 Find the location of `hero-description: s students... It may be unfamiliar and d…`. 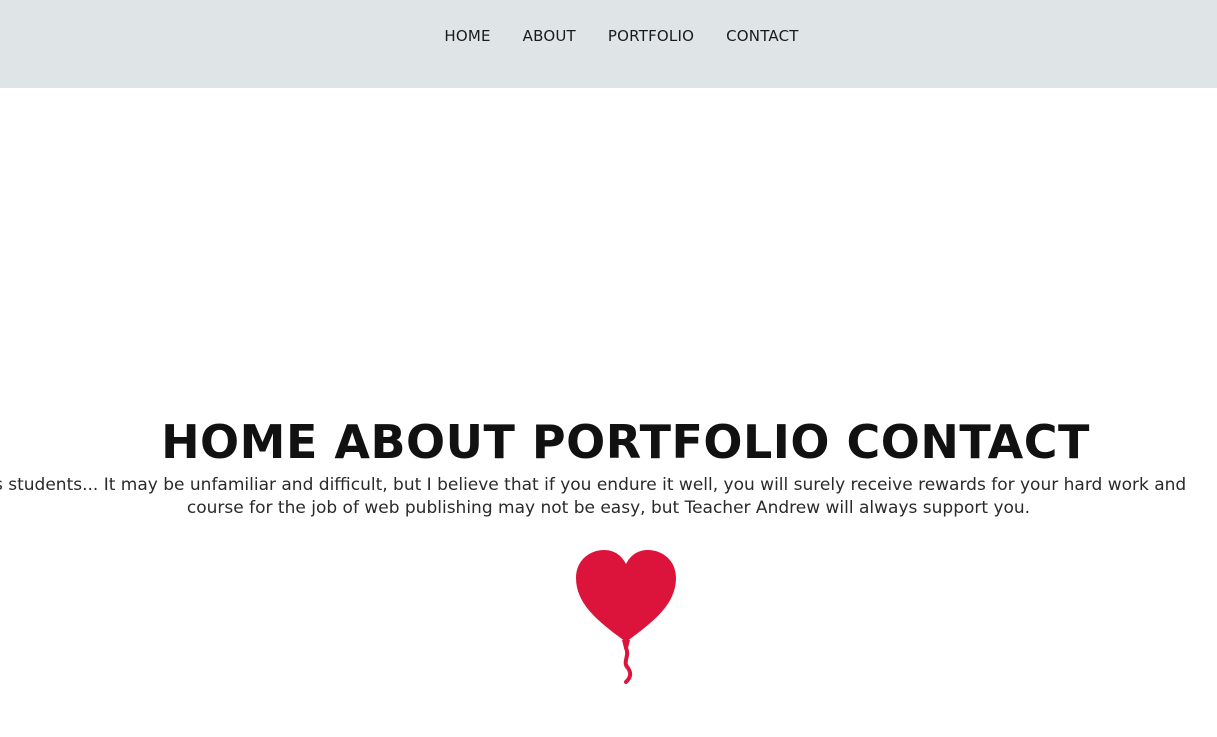

hero-description: s students... It may be unfamiliar and d… is located at coordinates (608, 497).